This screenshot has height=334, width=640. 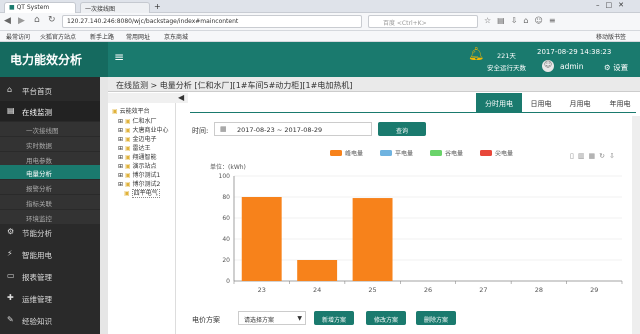 I want to click on settings-button: ⚙ 设置, so click(x=616, y=67).